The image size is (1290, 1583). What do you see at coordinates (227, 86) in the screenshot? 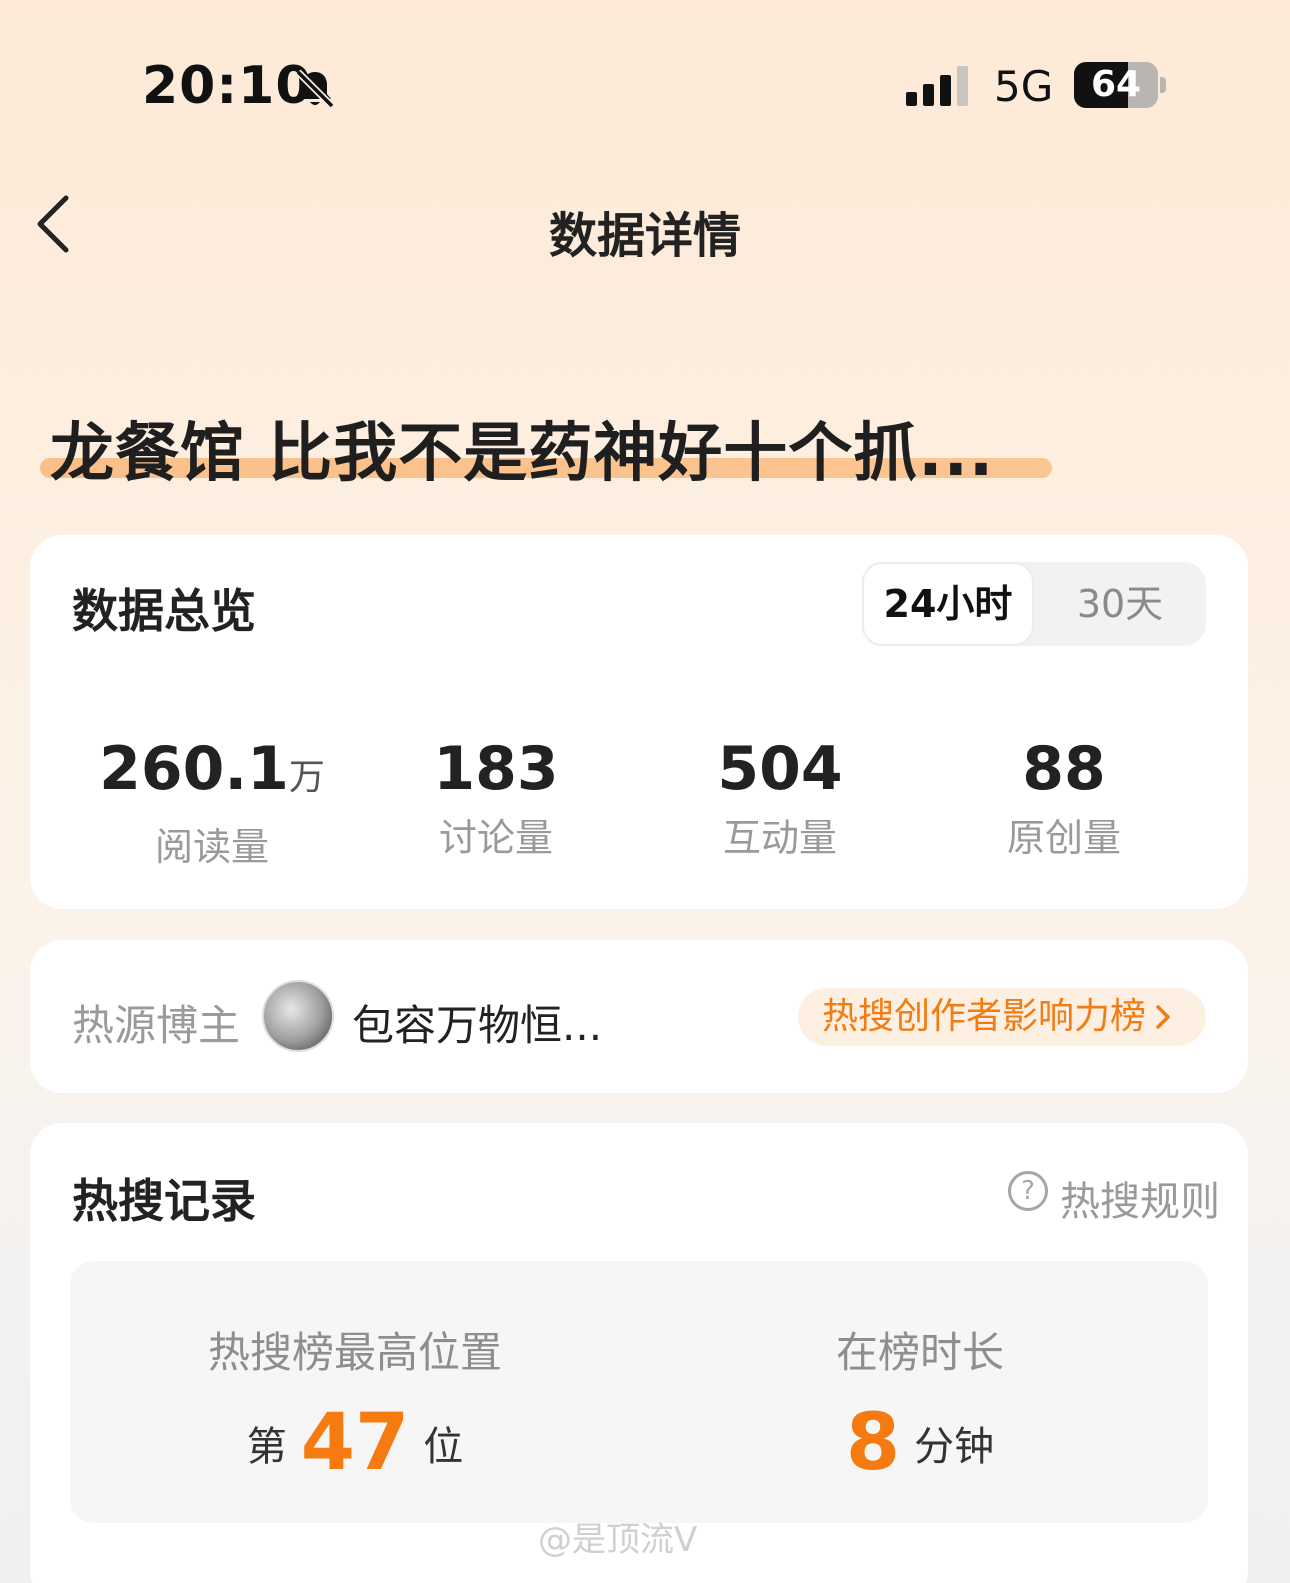
I see `status-time: 20:10` at bounding box center [227, 86].